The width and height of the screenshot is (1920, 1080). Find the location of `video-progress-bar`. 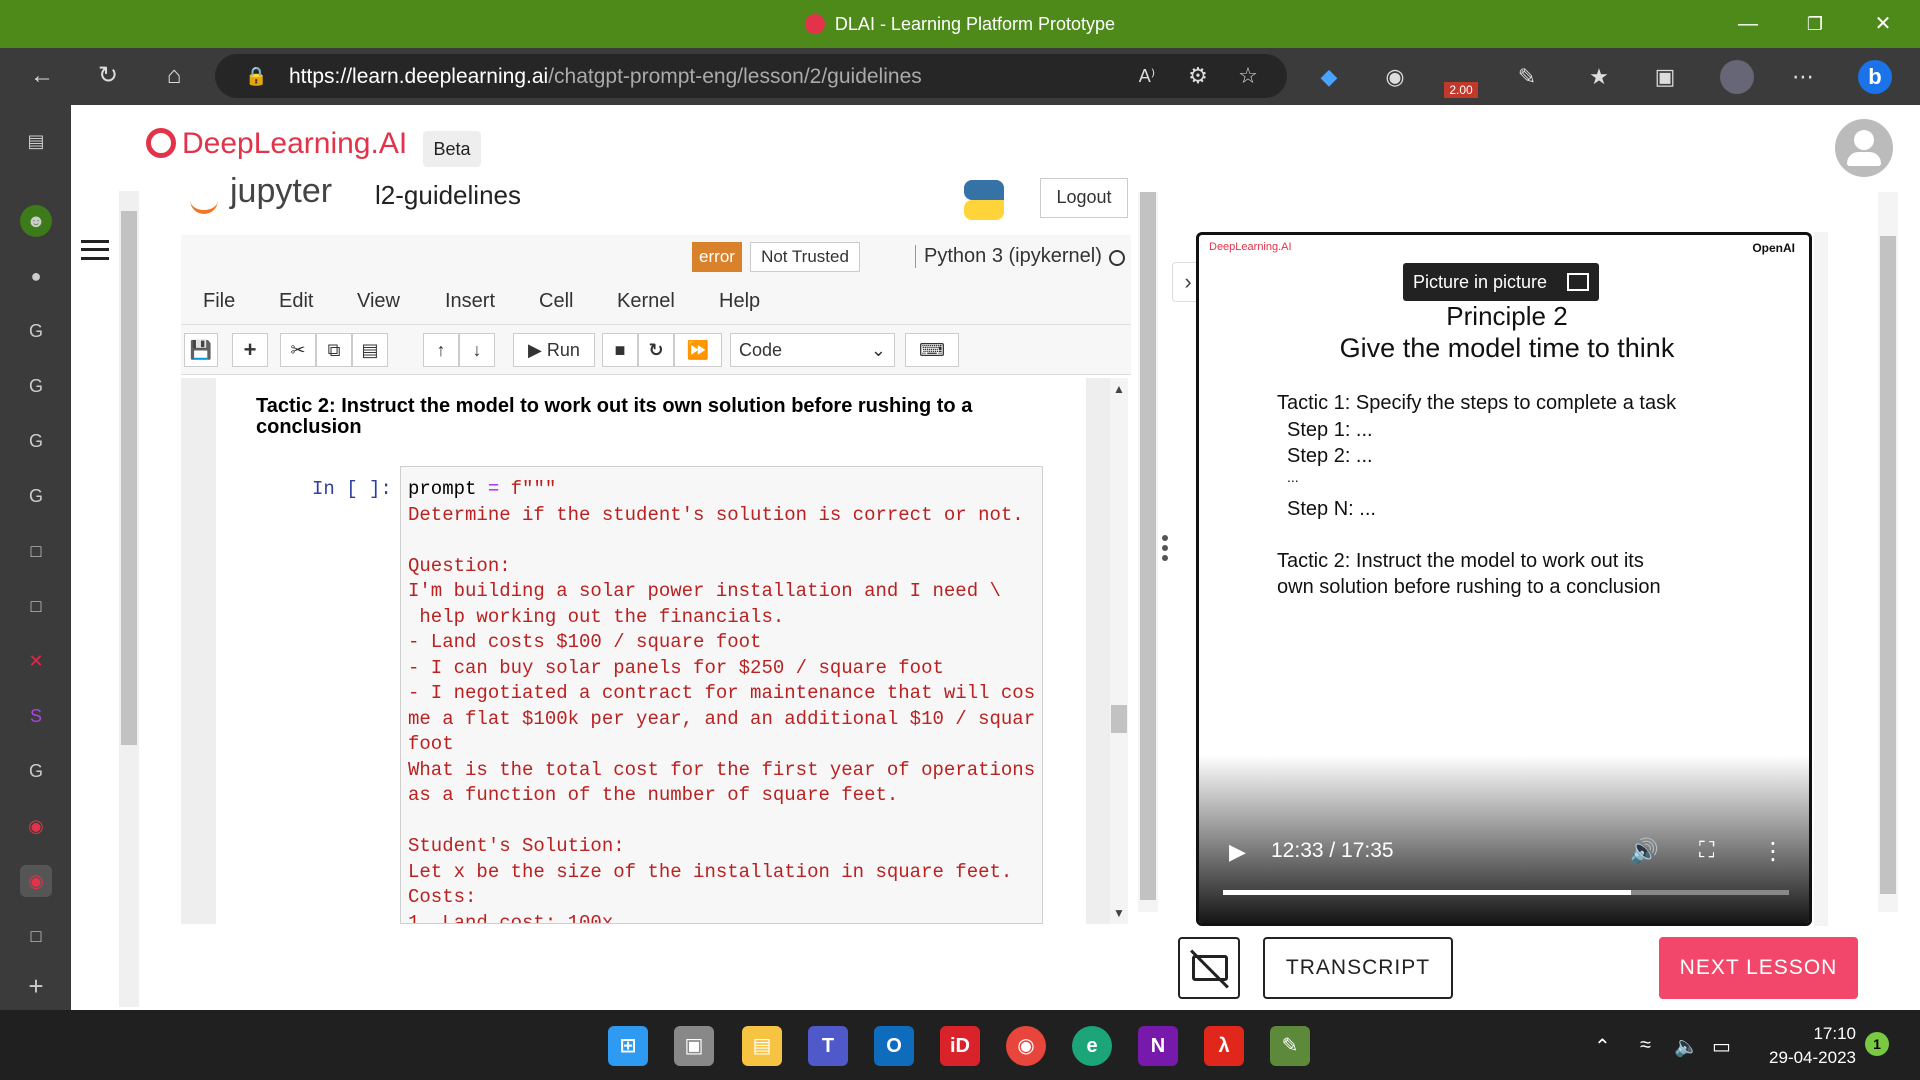

video-progress-bar is located at coordinates (1506, 892).